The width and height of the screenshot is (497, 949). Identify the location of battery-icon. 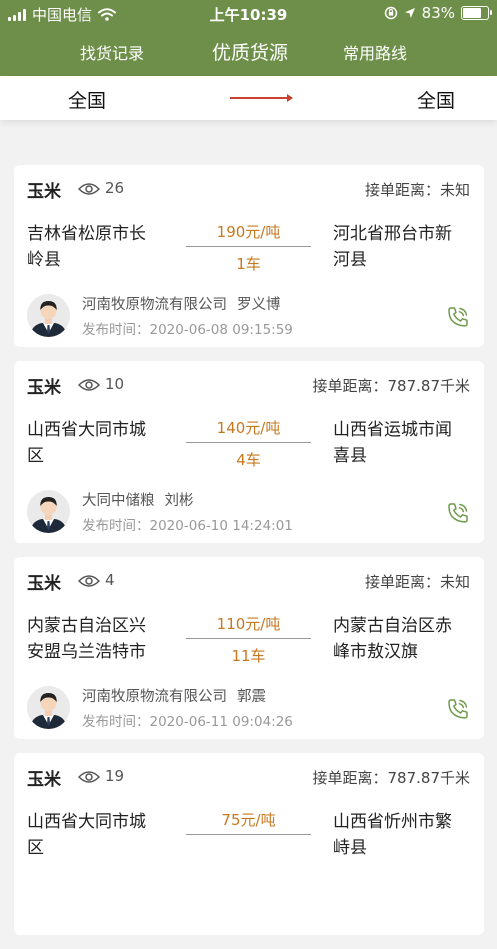
(476, 13).